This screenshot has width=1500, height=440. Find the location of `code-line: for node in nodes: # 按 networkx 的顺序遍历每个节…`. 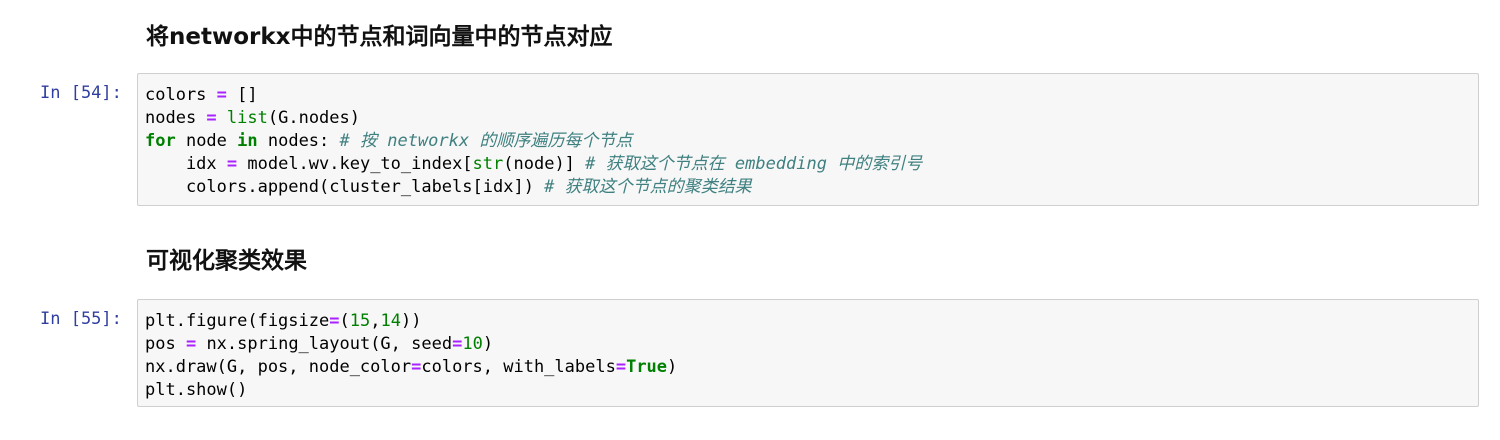

code-line: for node in nodes: # 按 networkx 的顺序遍历每个节… is located at coordinates (811, 141).